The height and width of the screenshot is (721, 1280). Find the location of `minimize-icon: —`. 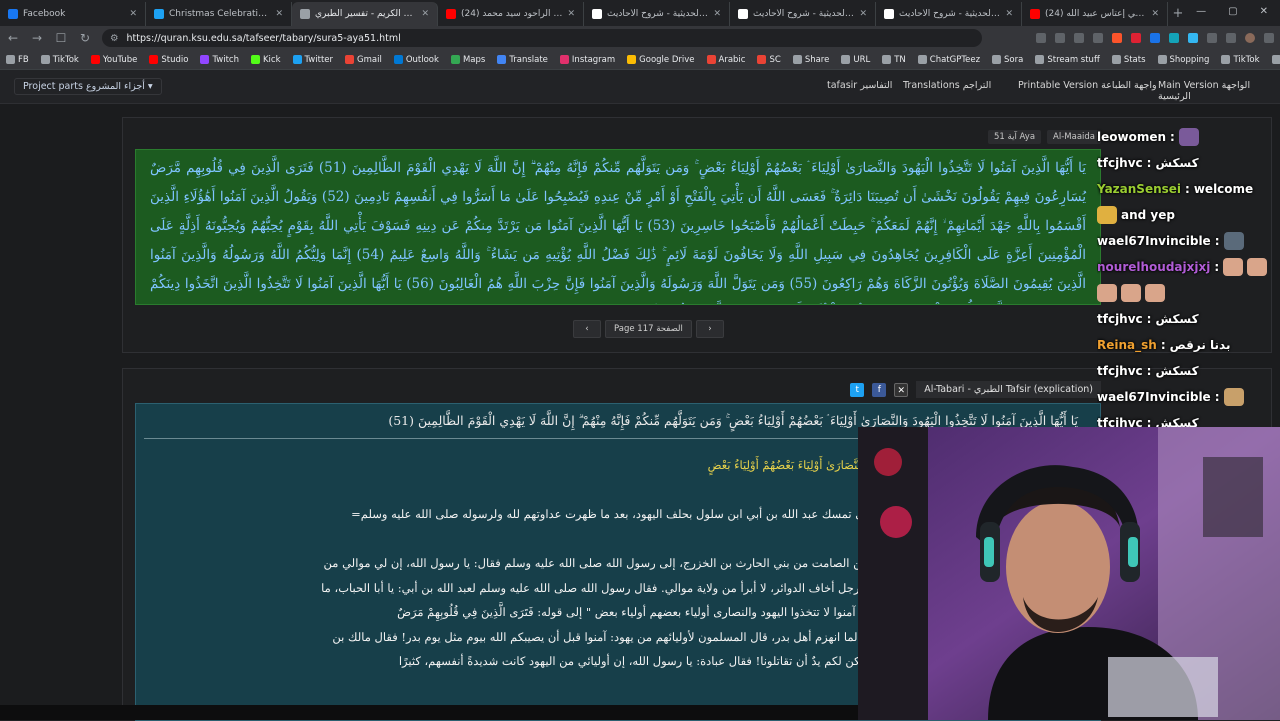

minimize-icon: — is located at coordinates (1201, 11).